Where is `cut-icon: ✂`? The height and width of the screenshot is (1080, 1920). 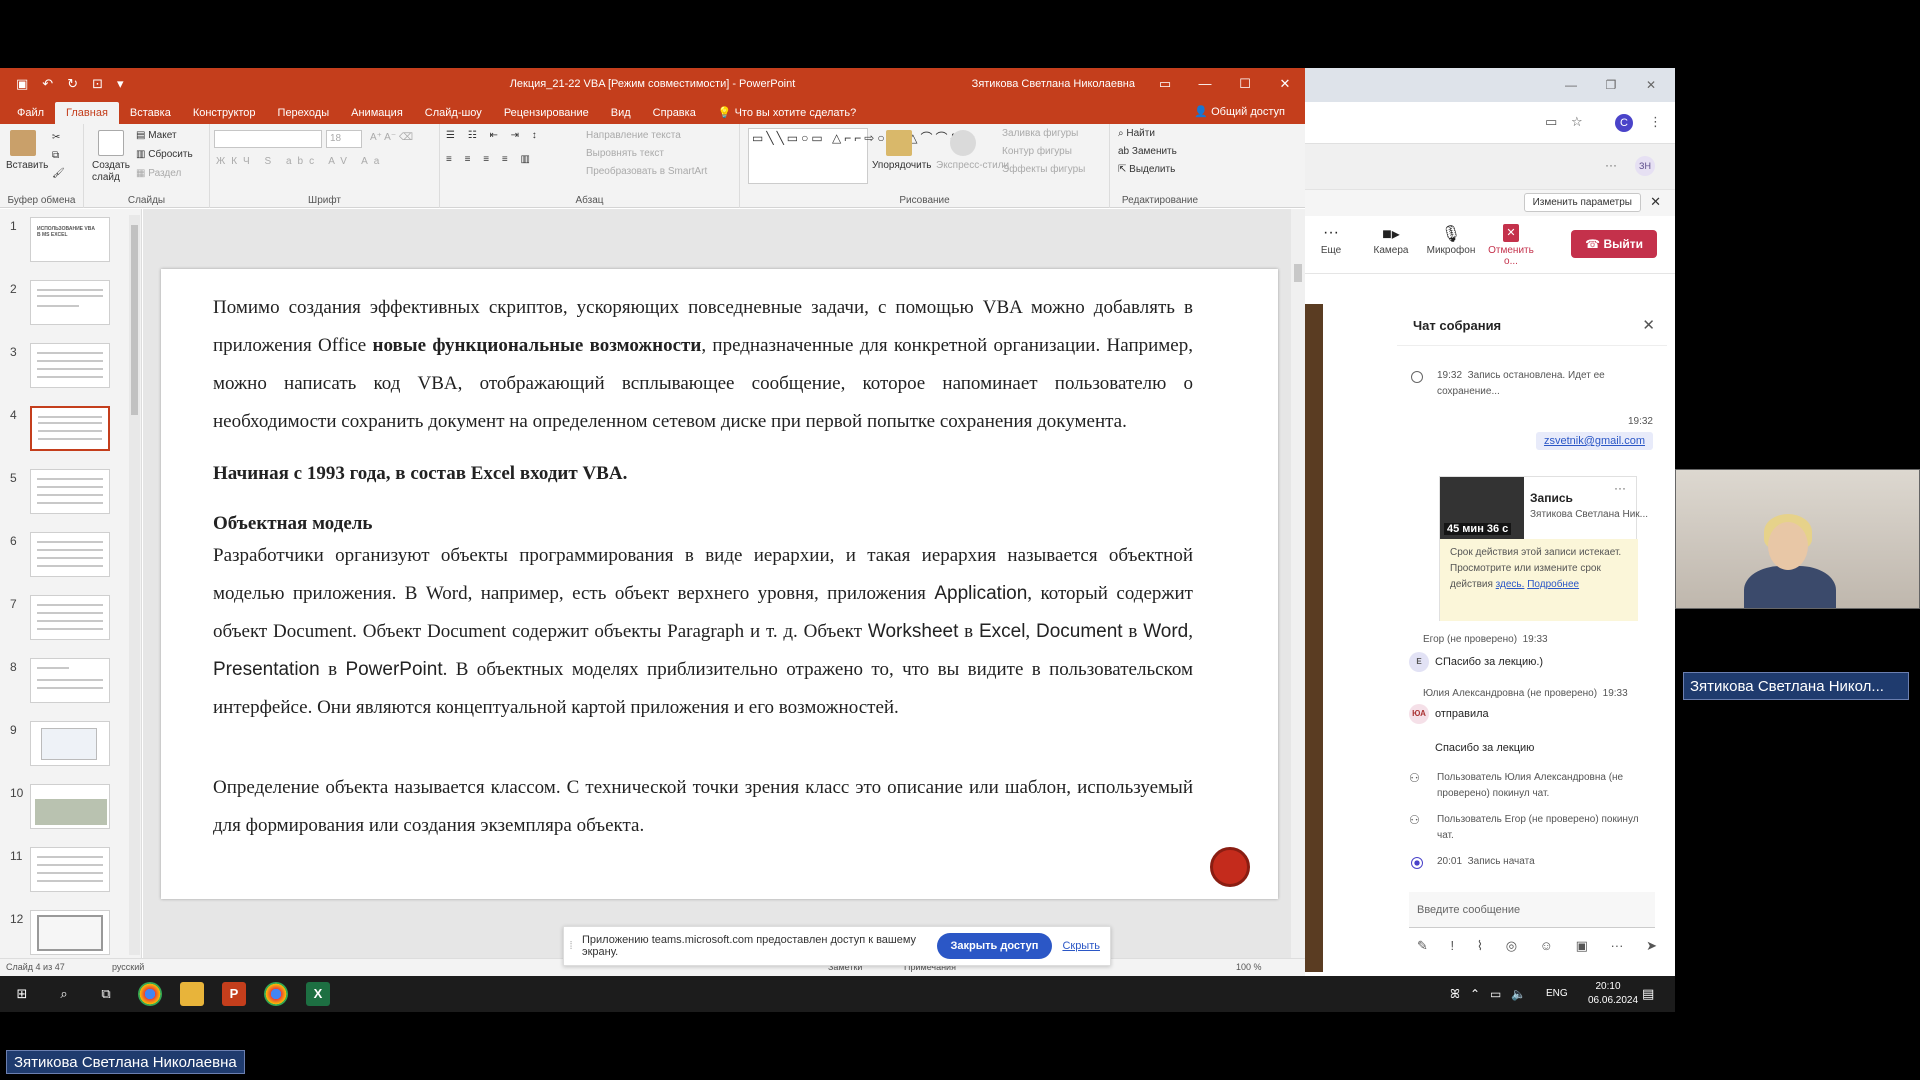 cut-icon: ✂ is located at coordinates (56, 137).